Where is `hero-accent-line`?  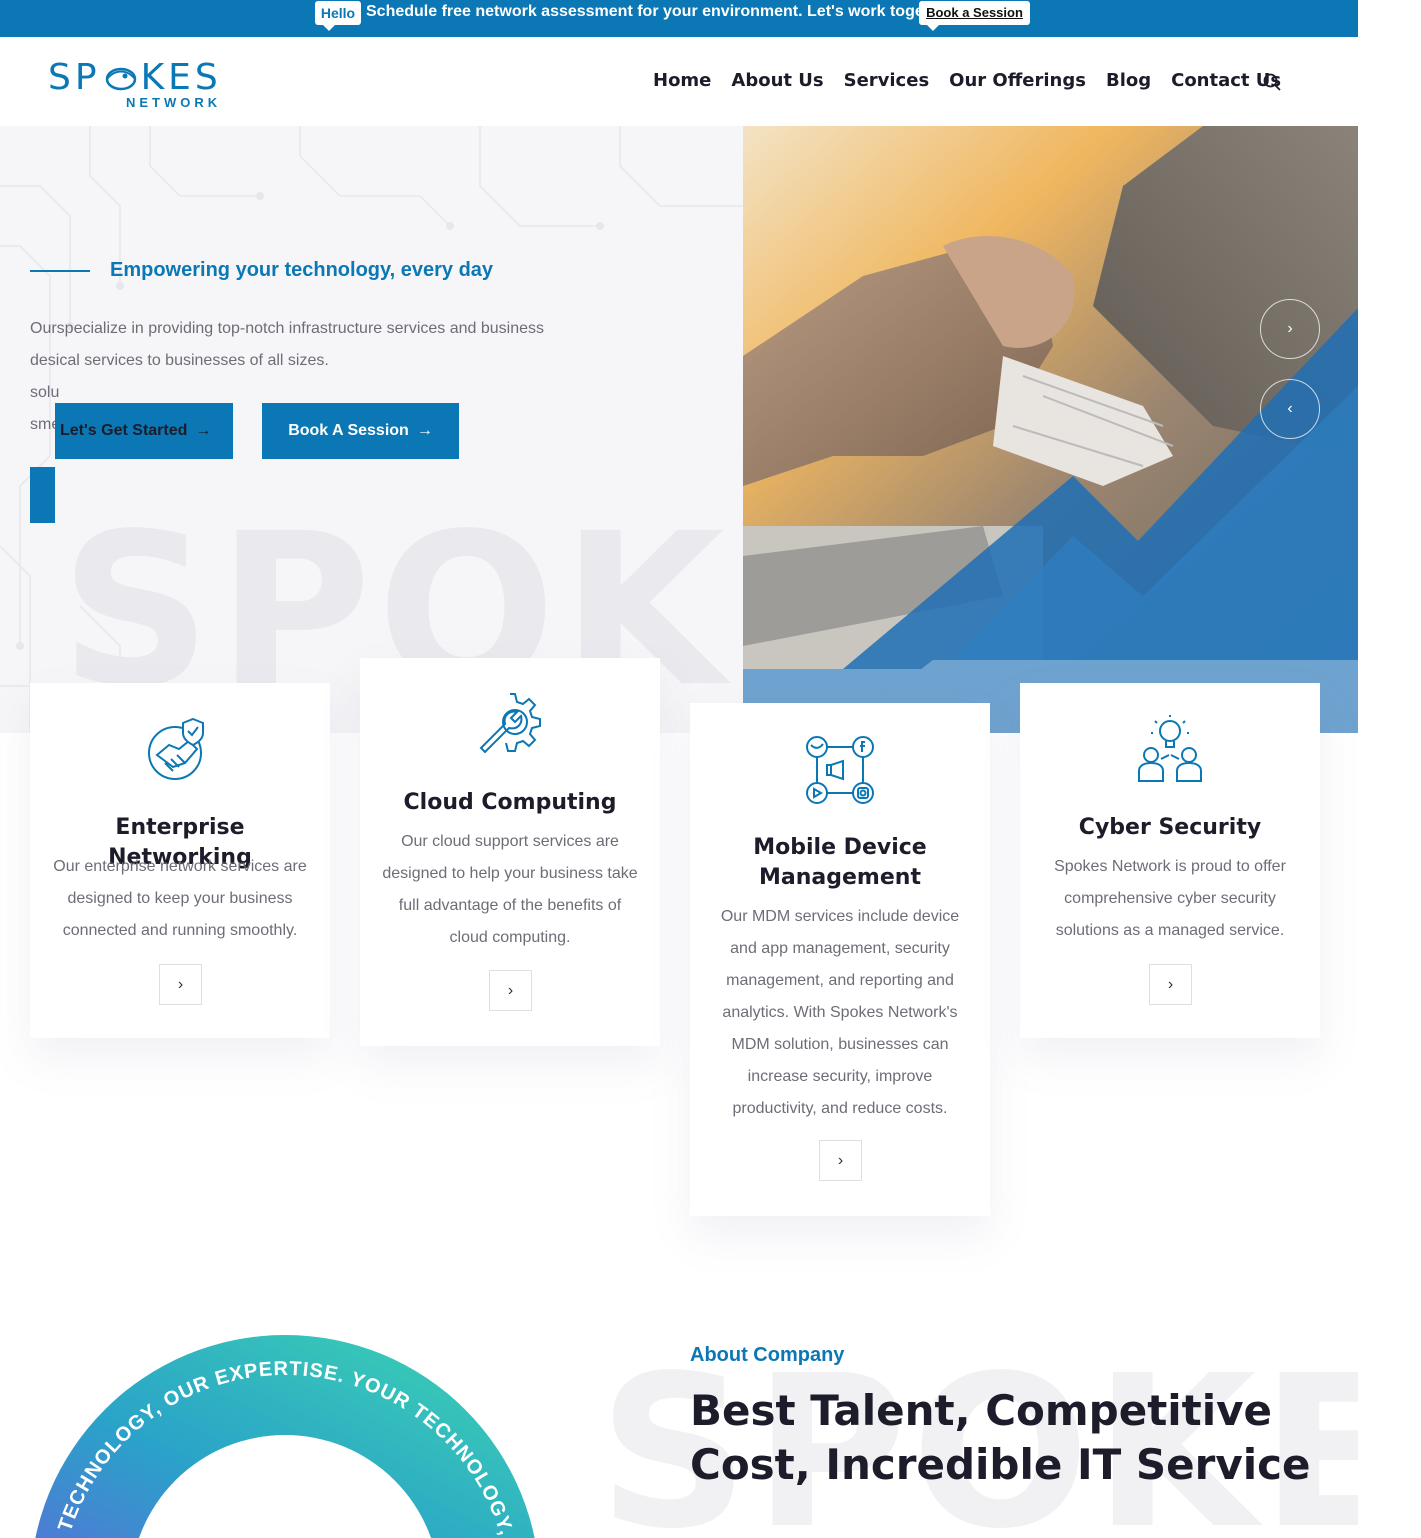 hero-accent-line is located at coordinates (60, 271).